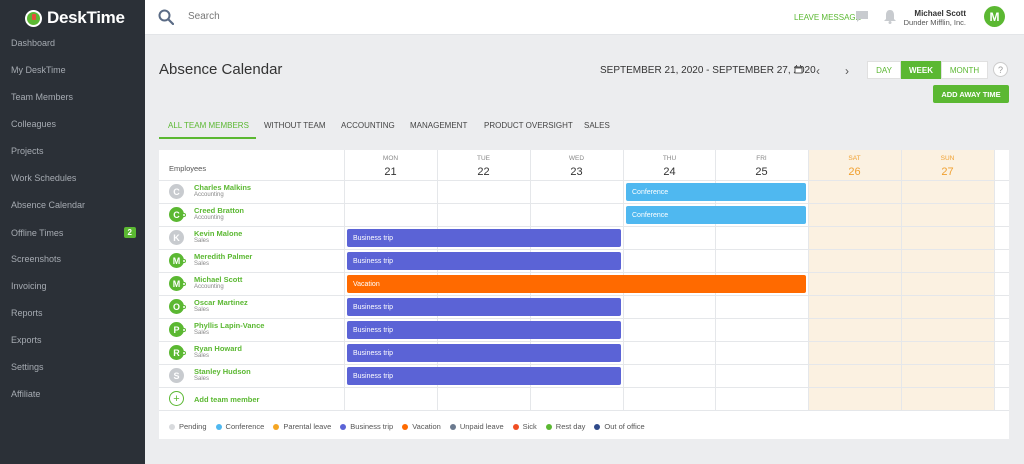 Image resolution: width=1024 pixels, height=464 pixels. What do you see at coordinates (798, 69) in the screenshot?
I see `calendar-icon` at bounding box center [798, 69].